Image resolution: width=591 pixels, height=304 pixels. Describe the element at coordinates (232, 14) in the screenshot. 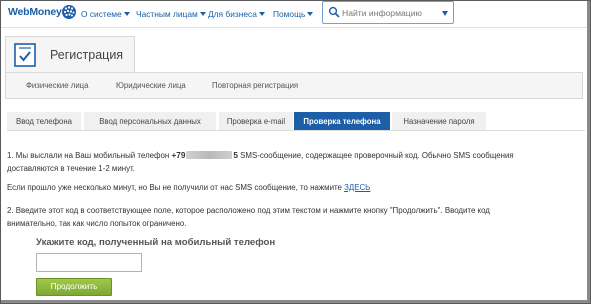

I see `nav-business-label: Для бизнеса` at that location.